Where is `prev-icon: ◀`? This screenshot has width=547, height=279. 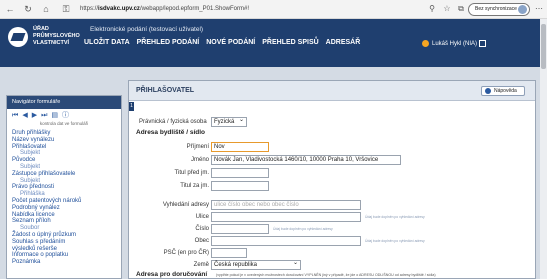 prev-icon: ◀ is located at coordinates (24, 116).